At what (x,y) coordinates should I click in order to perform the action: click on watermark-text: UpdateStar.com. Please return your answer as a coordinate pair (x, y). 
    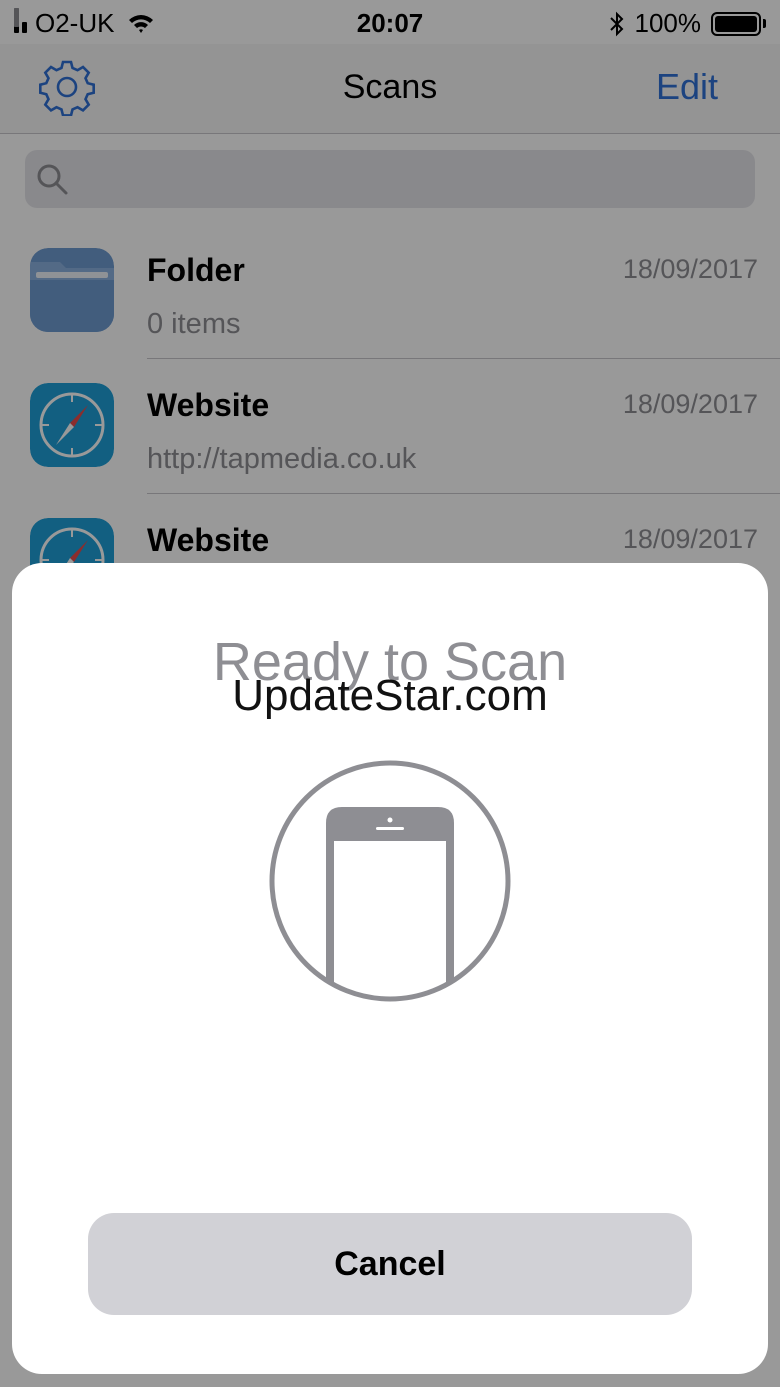
    Looking at the image, I should click on (390, 695).